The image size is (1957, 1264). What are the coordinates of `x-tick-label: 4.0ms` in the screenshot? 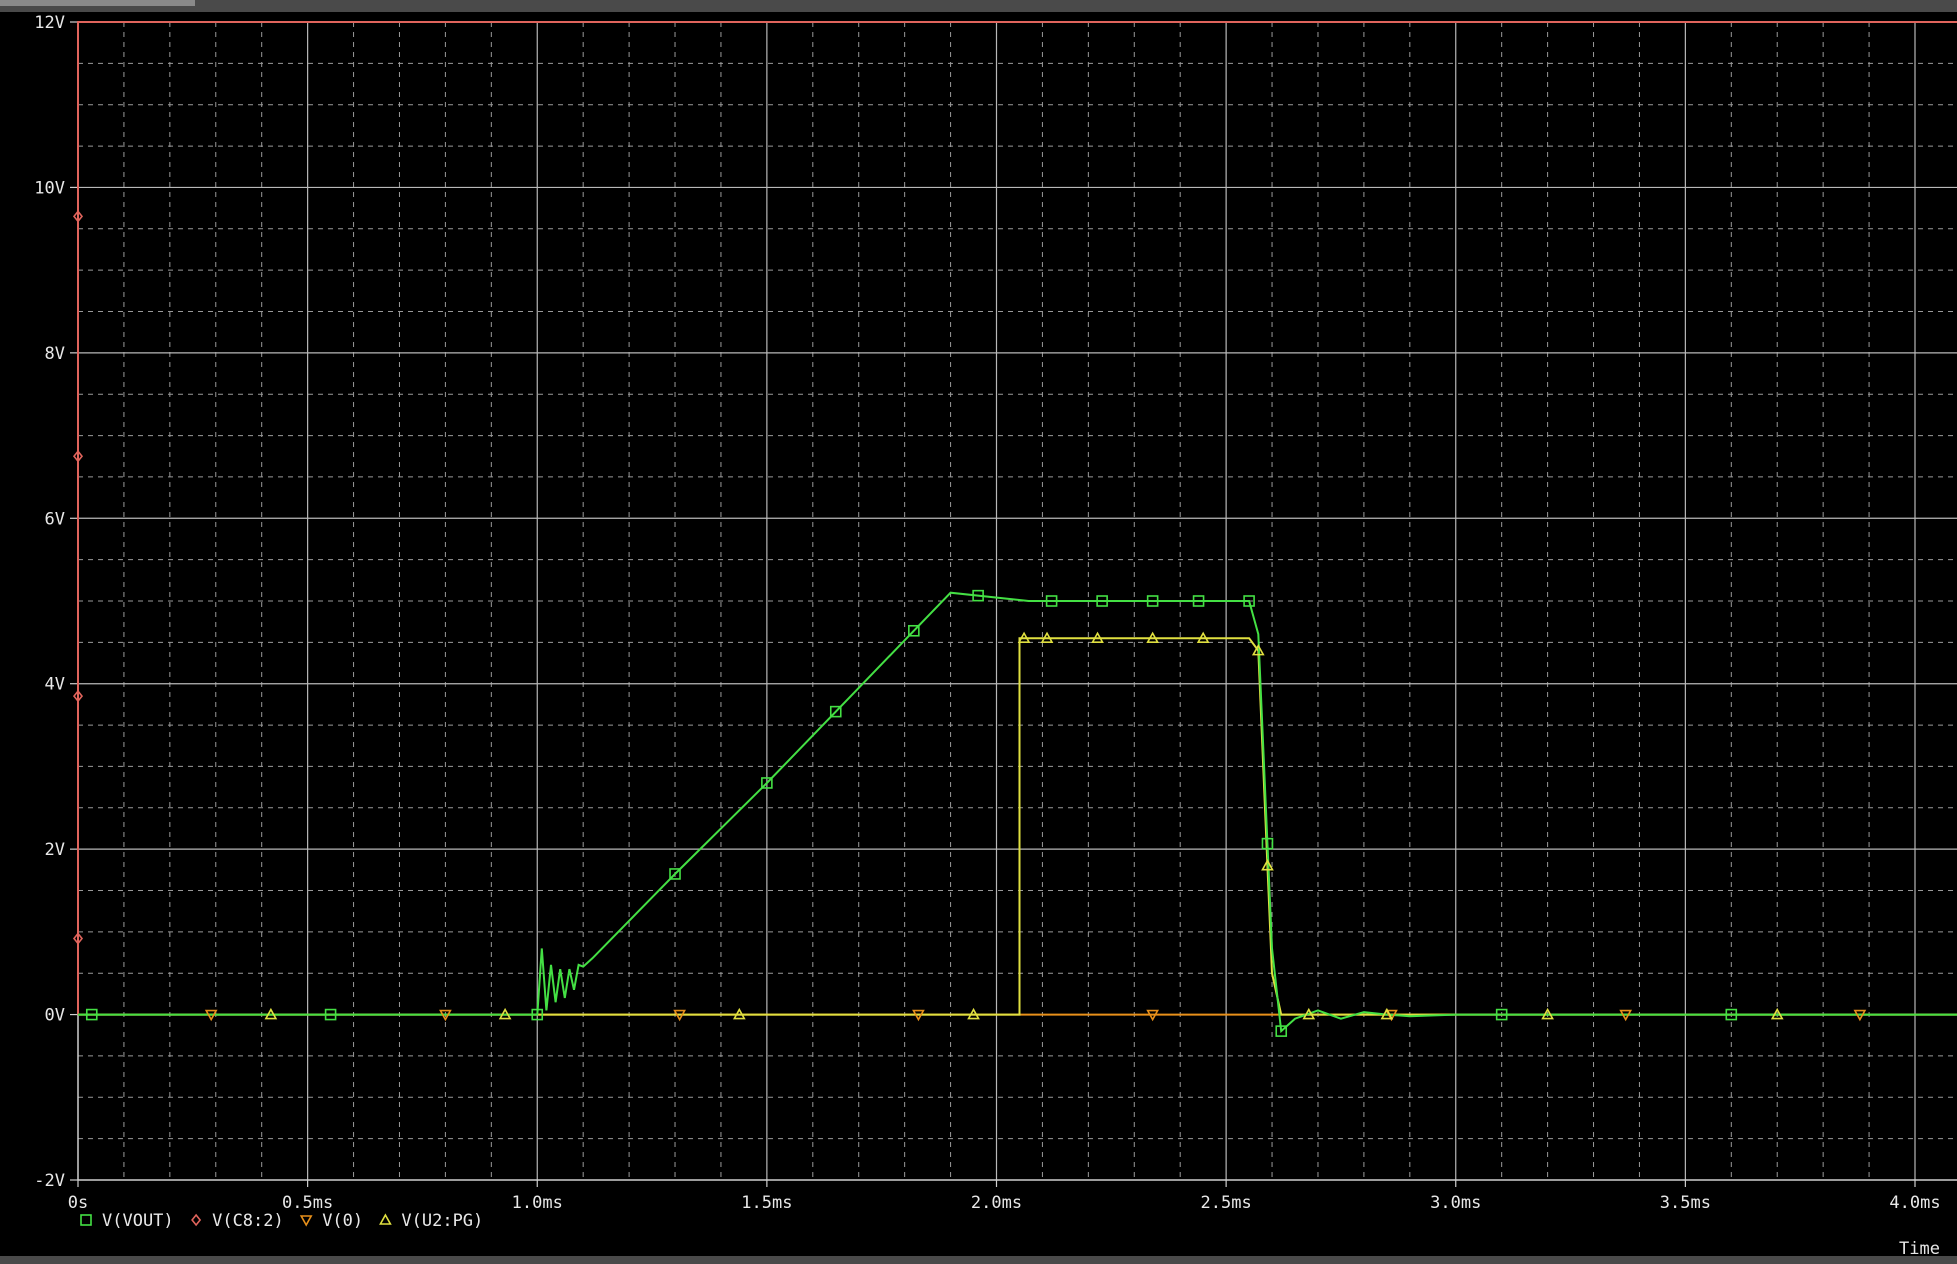 It's located at (1914, 1203).